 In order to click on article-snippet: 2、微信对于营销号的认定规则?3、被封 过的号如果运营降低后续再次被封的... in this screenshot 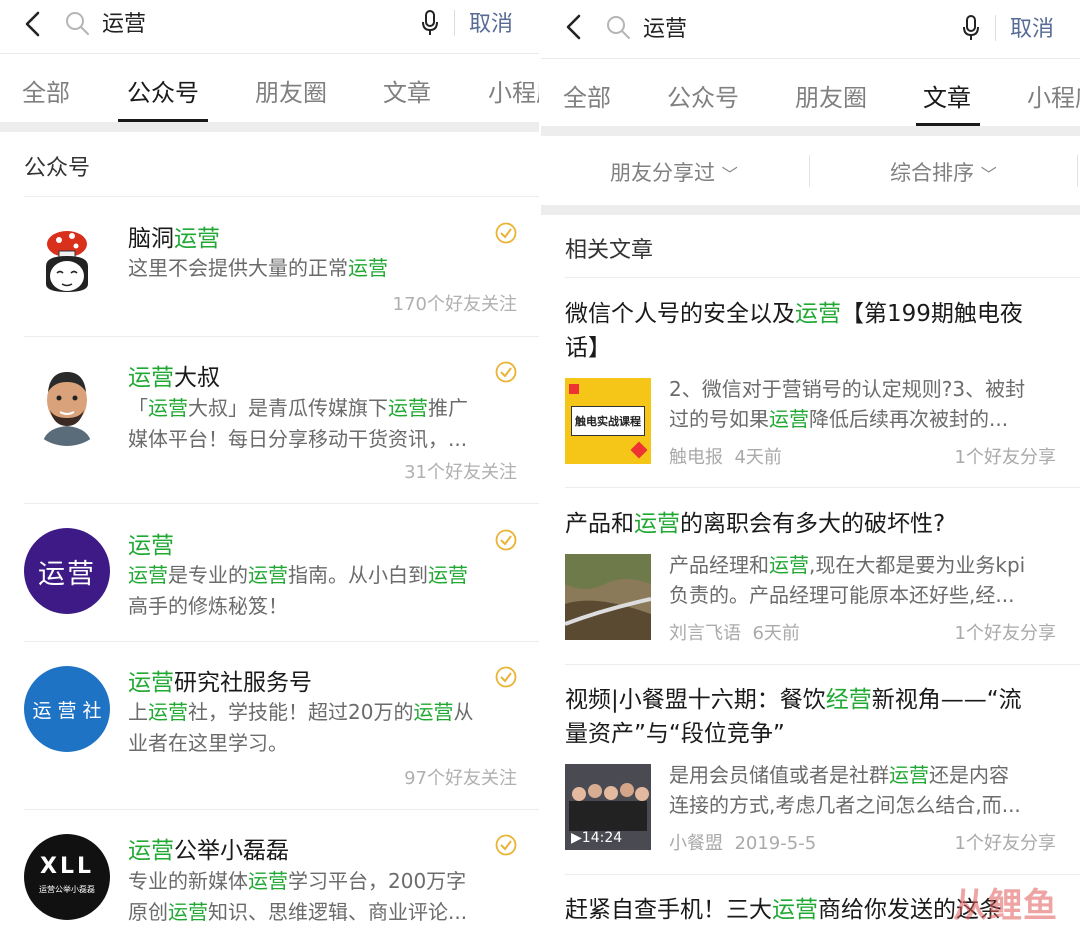, I will do `click(847, 404)`.